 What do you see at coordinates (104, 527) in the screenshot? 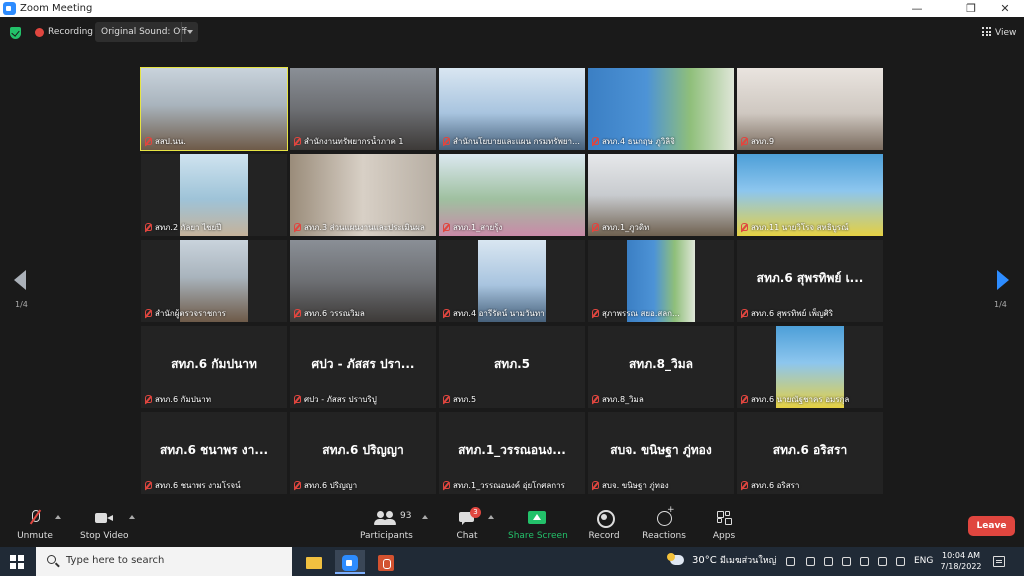
I see `stop-video-button: Stop Video` at bounding box center [104, 527].